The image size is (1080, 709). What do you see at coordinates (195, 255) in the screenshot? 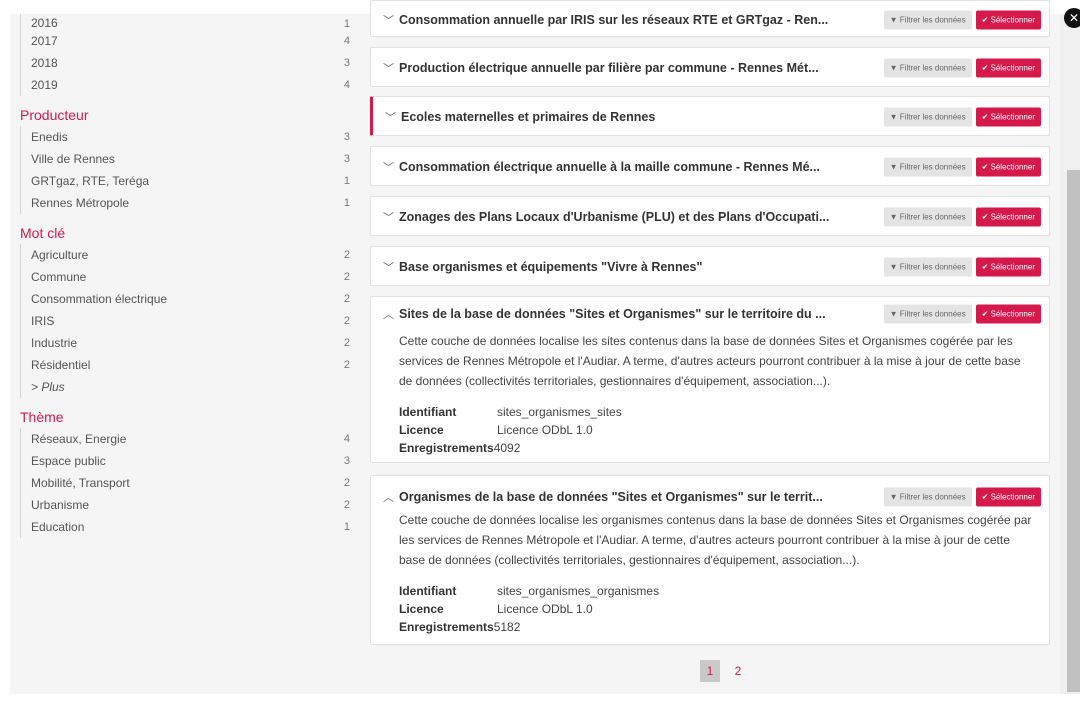
I see `facet-item-agriculture: Agriculture 2` at bounding box center [195, 255].